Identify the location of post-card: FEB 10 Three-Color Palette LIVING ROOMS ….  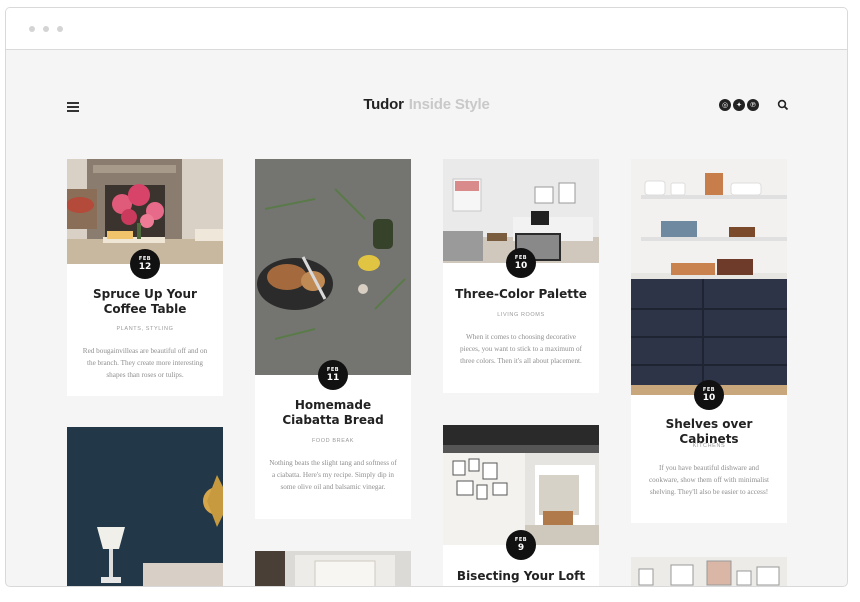
(521, 276).